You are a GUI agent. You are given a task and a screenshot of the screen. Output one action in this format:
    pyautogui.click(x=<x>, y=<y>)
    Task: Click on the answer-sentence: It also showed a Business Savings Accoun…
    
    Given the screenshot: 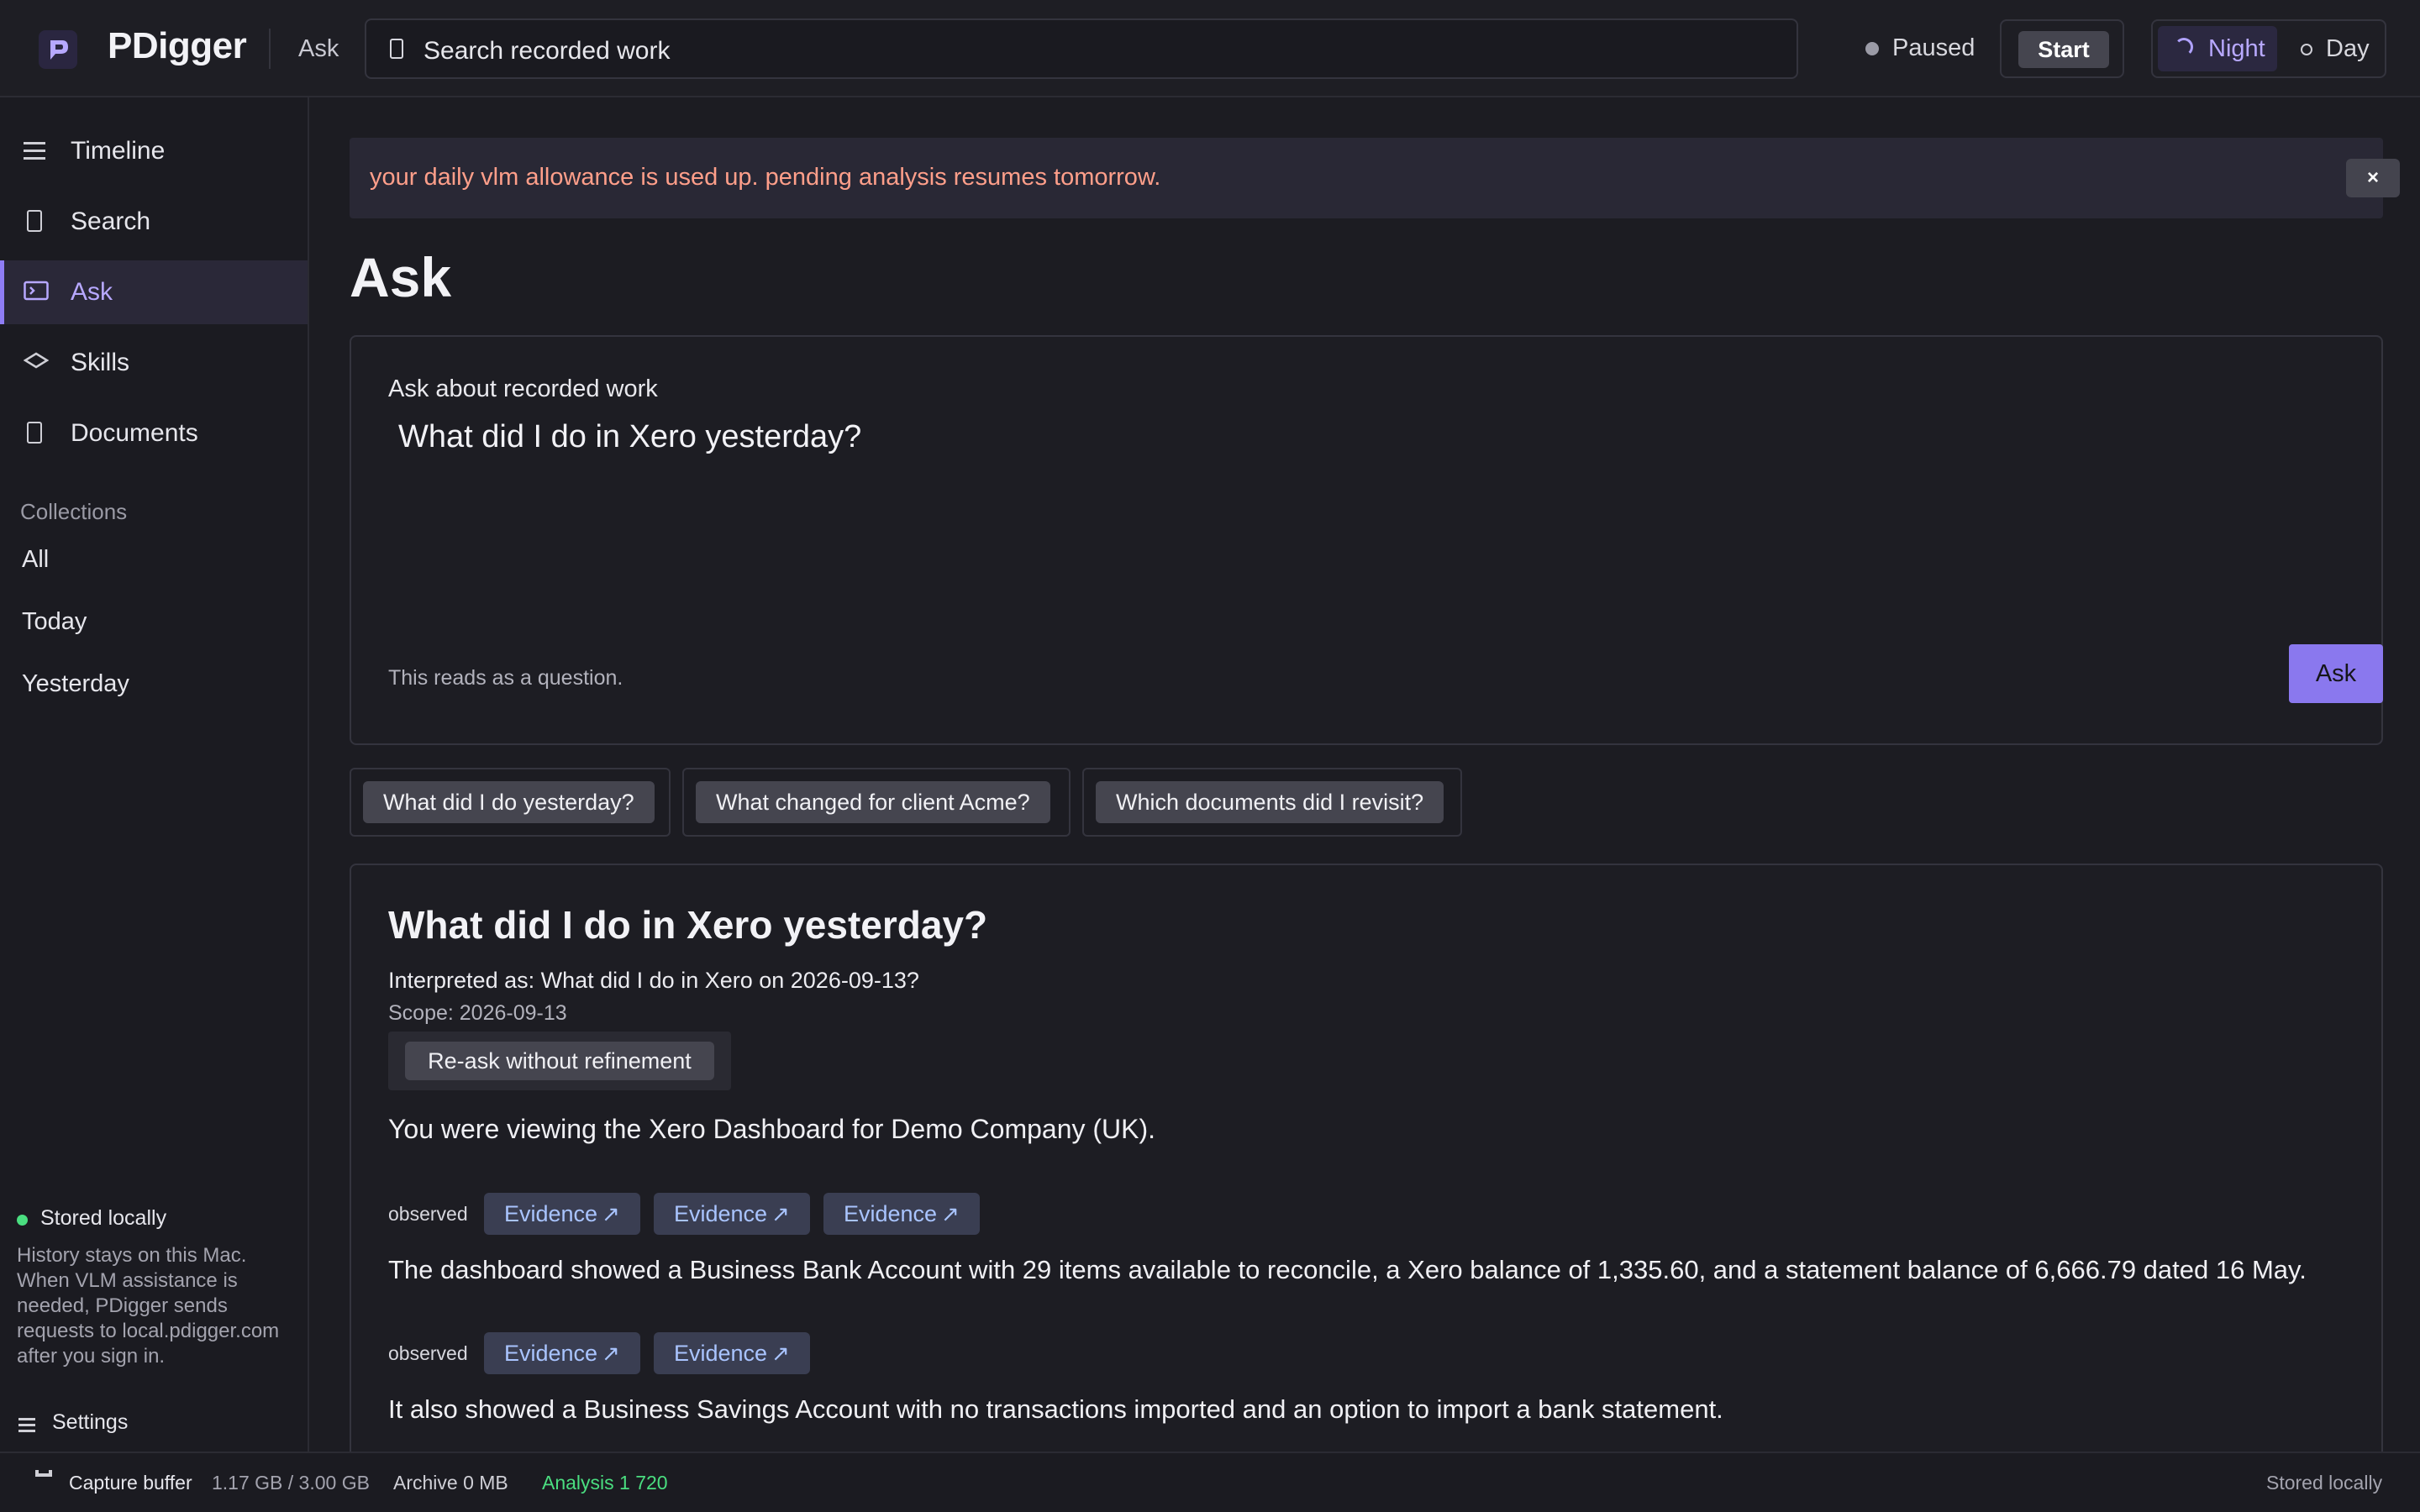 What is the action you would take?
    pyautogui.click(x=1055, y=1409)
    